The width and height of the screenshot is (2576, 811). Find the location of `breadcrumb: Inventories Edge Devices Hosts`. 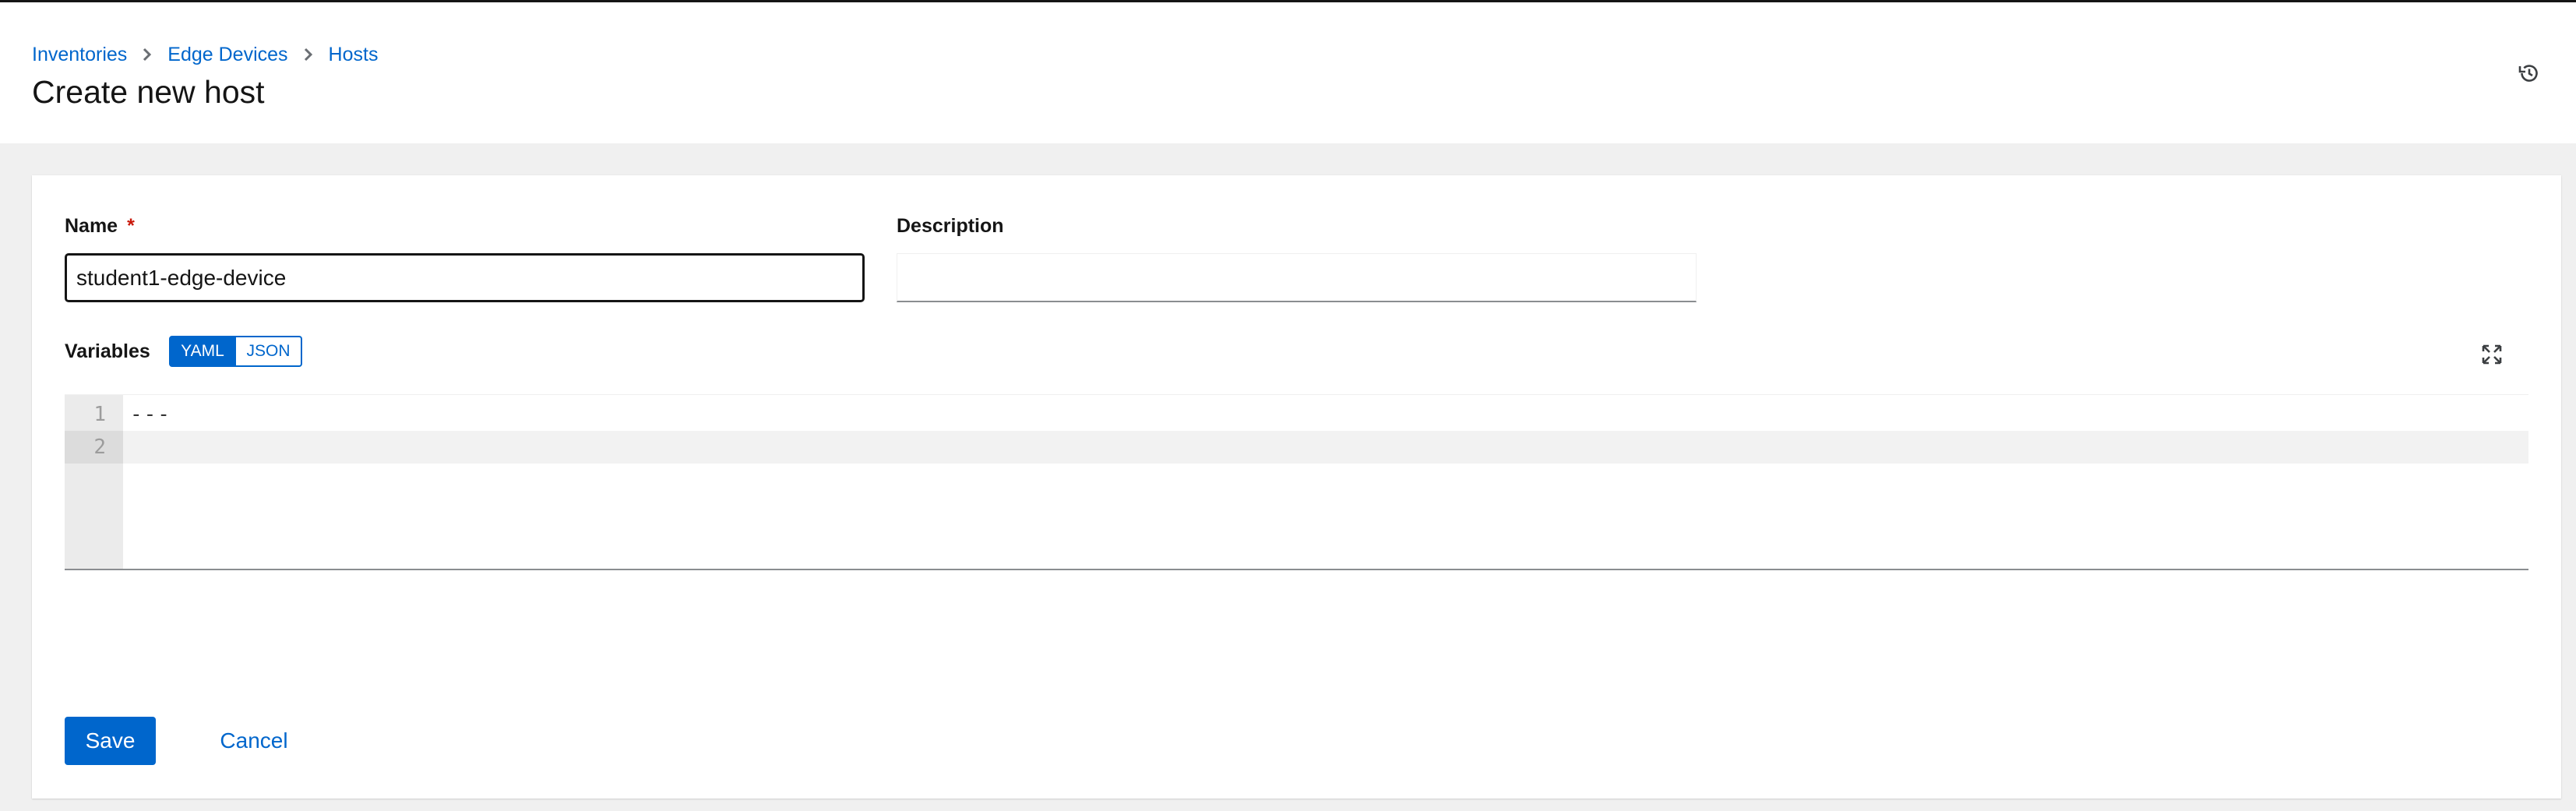

breadcrumb: Inventories Edge Devices Hosts is located at coordinates (205, 54).